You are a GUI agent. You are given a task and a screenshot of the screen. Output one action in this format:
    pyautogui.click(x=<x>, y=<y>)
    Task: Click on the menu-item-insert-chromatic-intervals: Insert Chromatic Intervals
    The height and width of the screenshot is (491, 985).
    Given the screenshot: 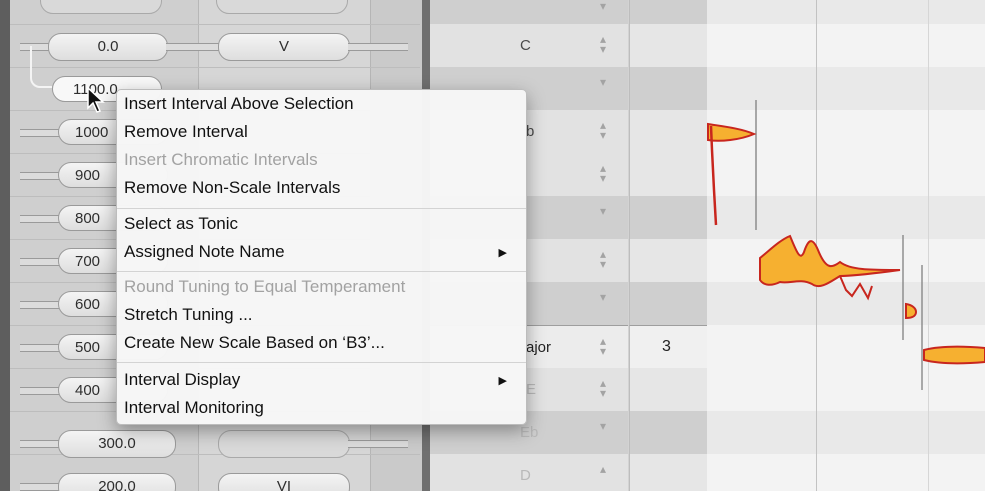 What is the action you would take?
    pyautogui.click(x=221, y=160)
    